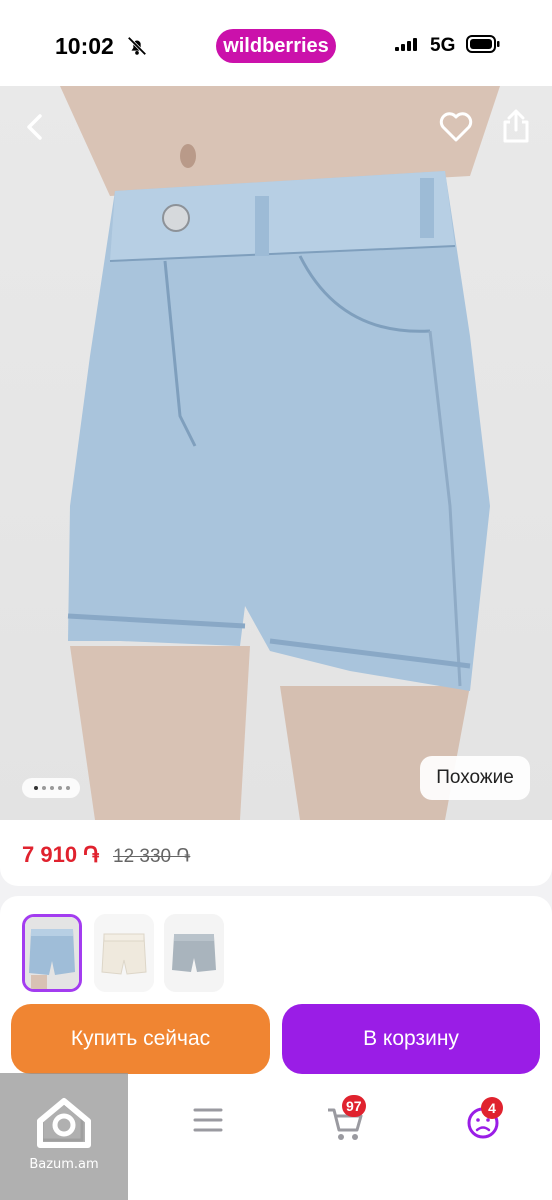 This screenshot has height=1200, width=552. Describe the element at coordinates (406, 44) in the screenshot. I see `signal-icon` at that location.